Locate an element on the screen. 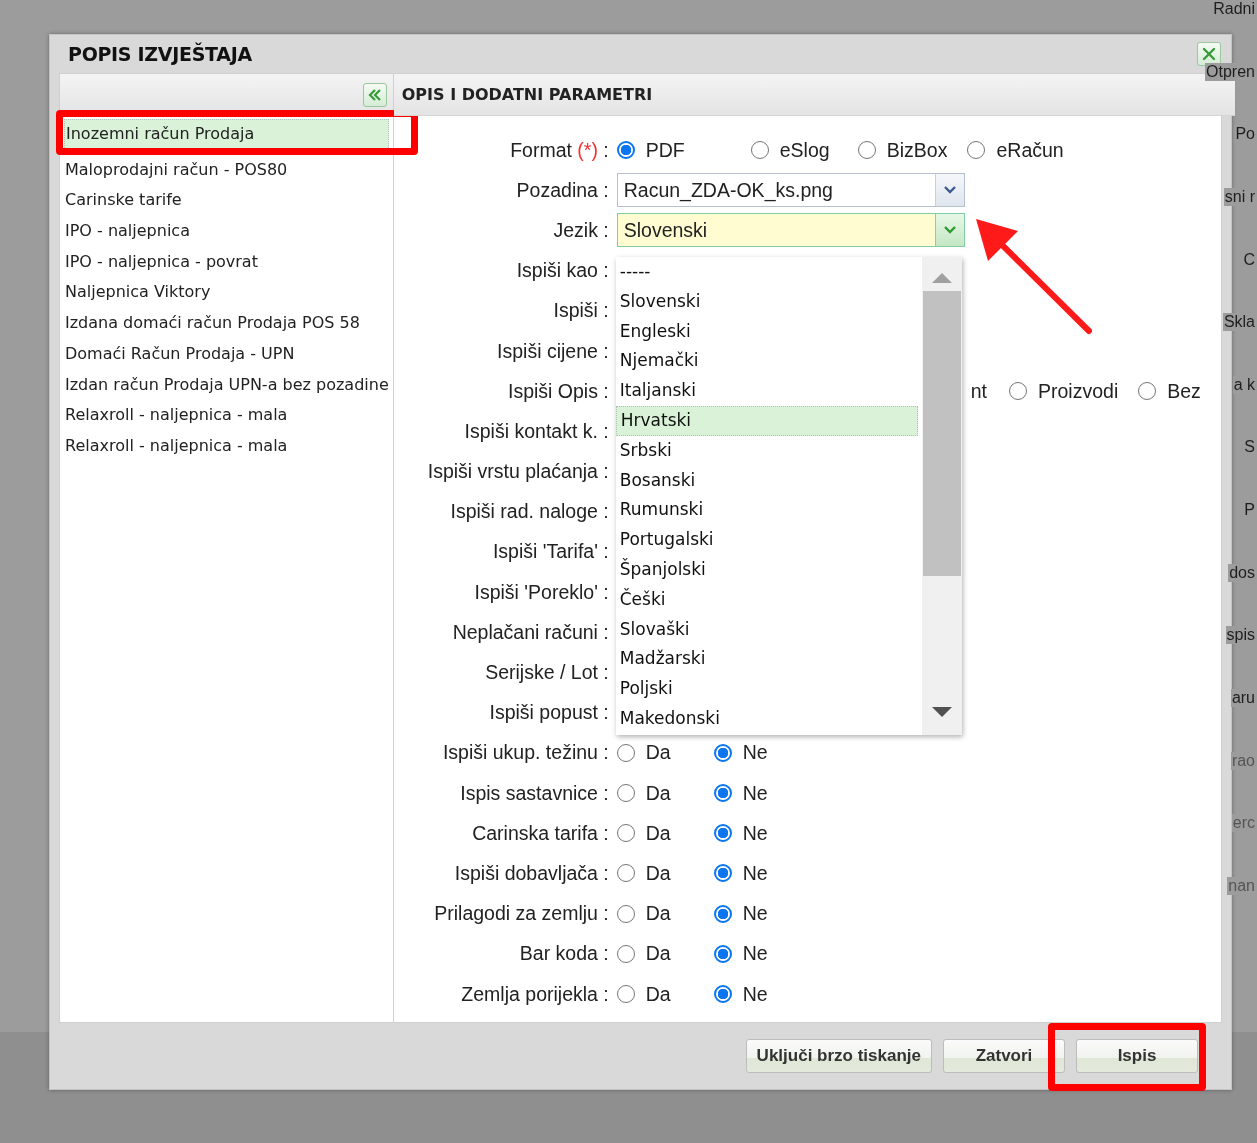 Image resolution: width=1257 pixels, height=1143 pixels. field-label: Ispiši ukup. težinu : is located at coordinates (525, 753).